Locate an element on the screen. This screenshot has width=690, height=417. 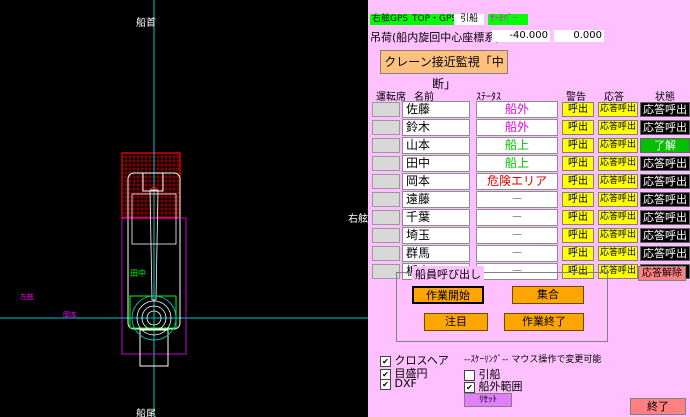
end-work-button: 作業終了 is located at coordinates (544, 322).